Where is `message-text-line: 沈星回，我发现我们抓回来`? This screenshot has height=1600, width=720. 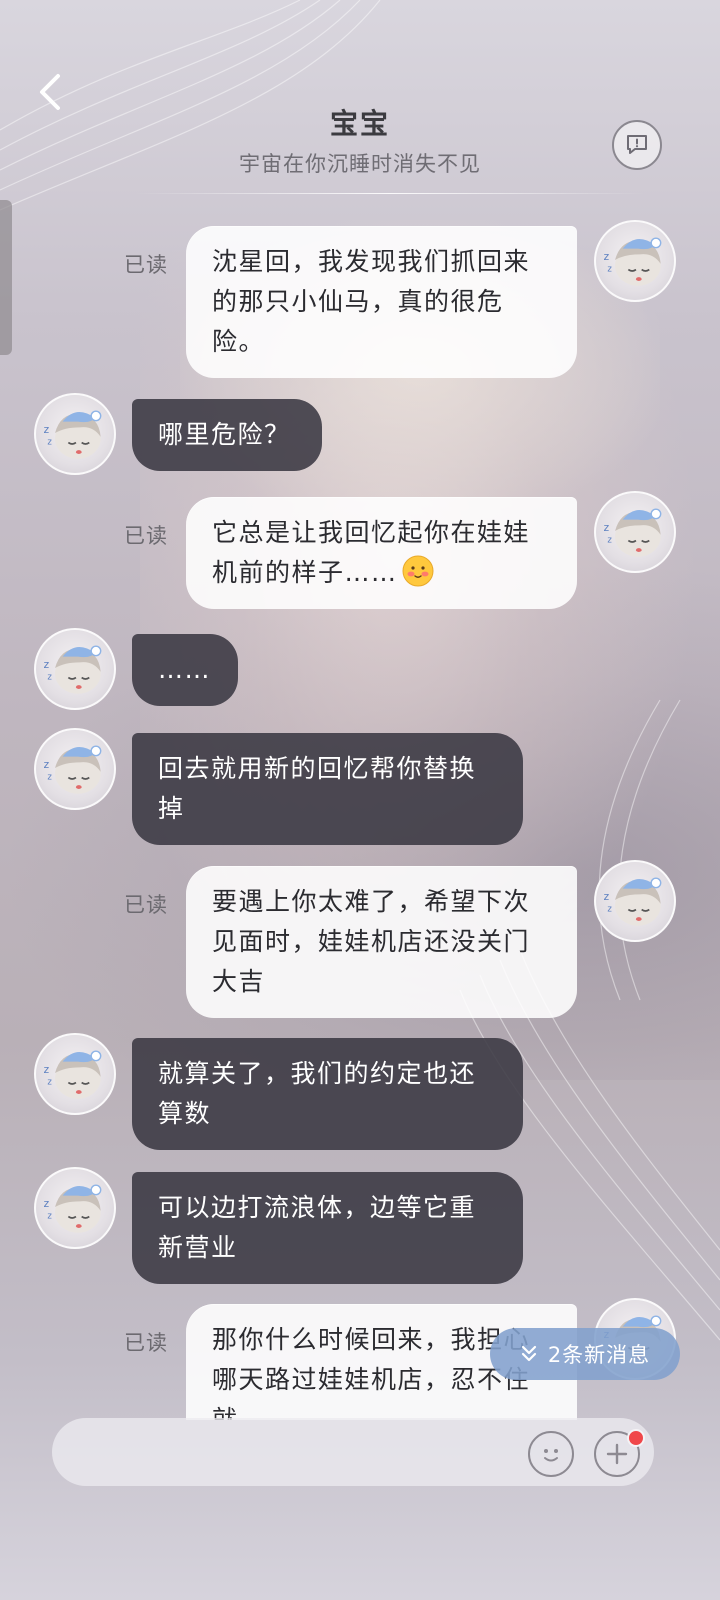 message-text-line: 沈星回，我发现我们抓回来 is located at coordinates (371, 261).